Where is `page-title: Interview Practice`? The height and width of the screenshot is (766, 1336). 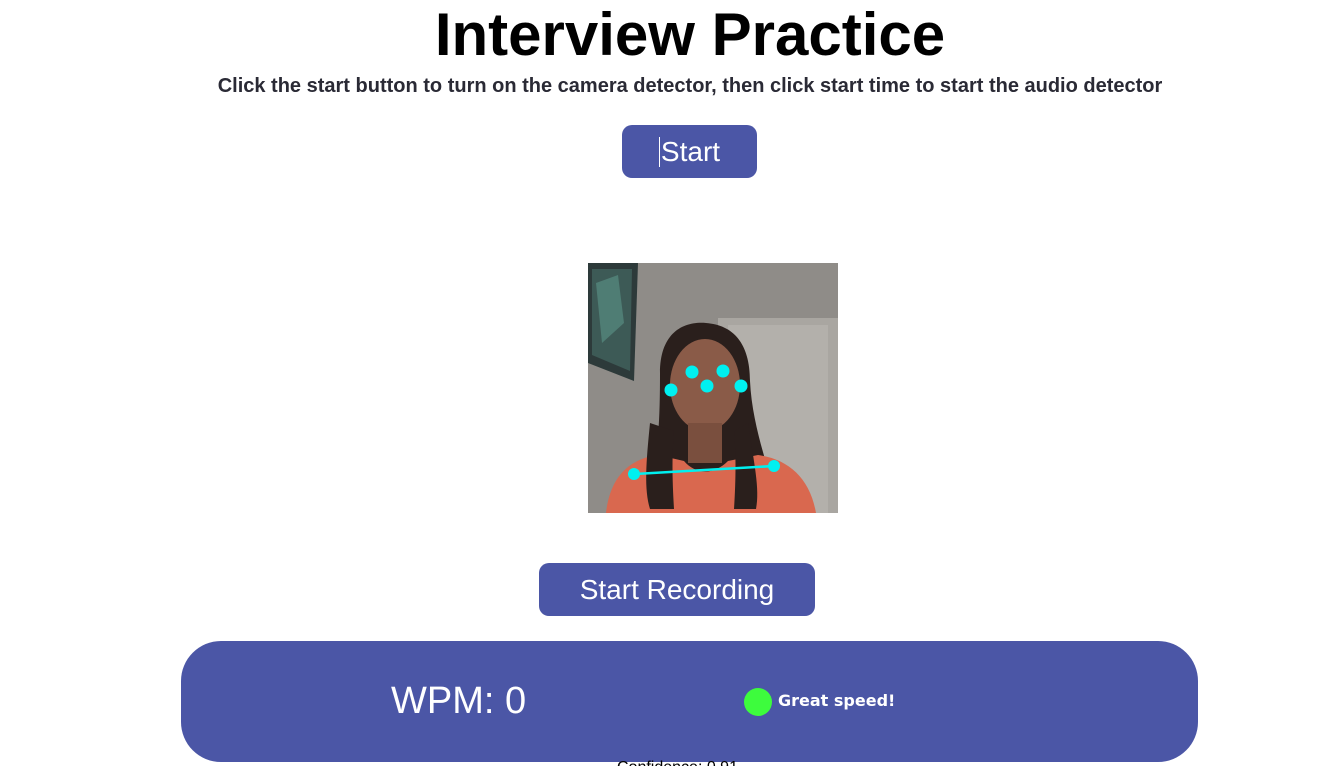 page-title: Interview Practice is located at coordinates (690, 34).